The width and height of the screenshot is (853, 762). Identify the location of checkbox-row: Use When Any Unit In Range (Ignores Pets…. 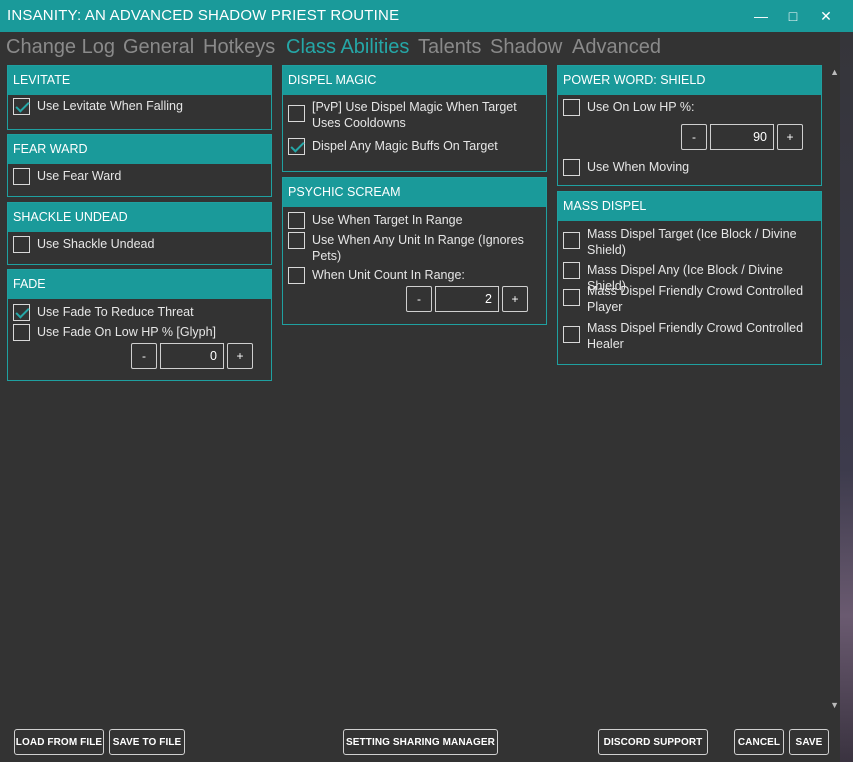
(417, 248).